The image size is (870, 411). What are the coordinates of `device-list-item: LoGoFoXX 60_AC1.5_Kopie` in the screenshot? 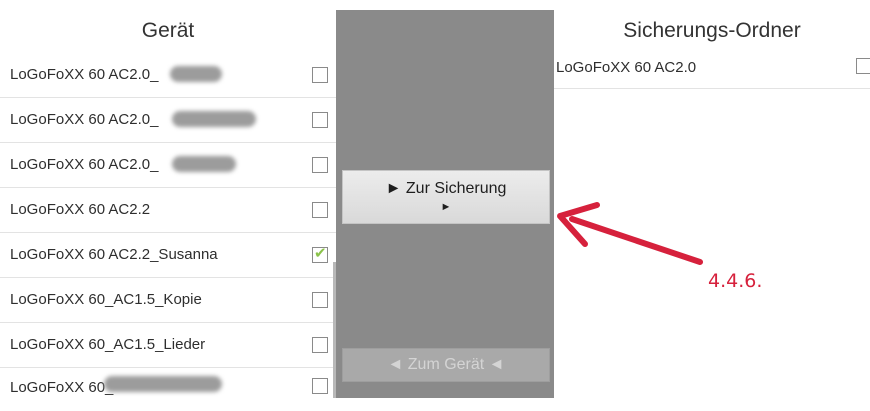 It's located at (168, 300).